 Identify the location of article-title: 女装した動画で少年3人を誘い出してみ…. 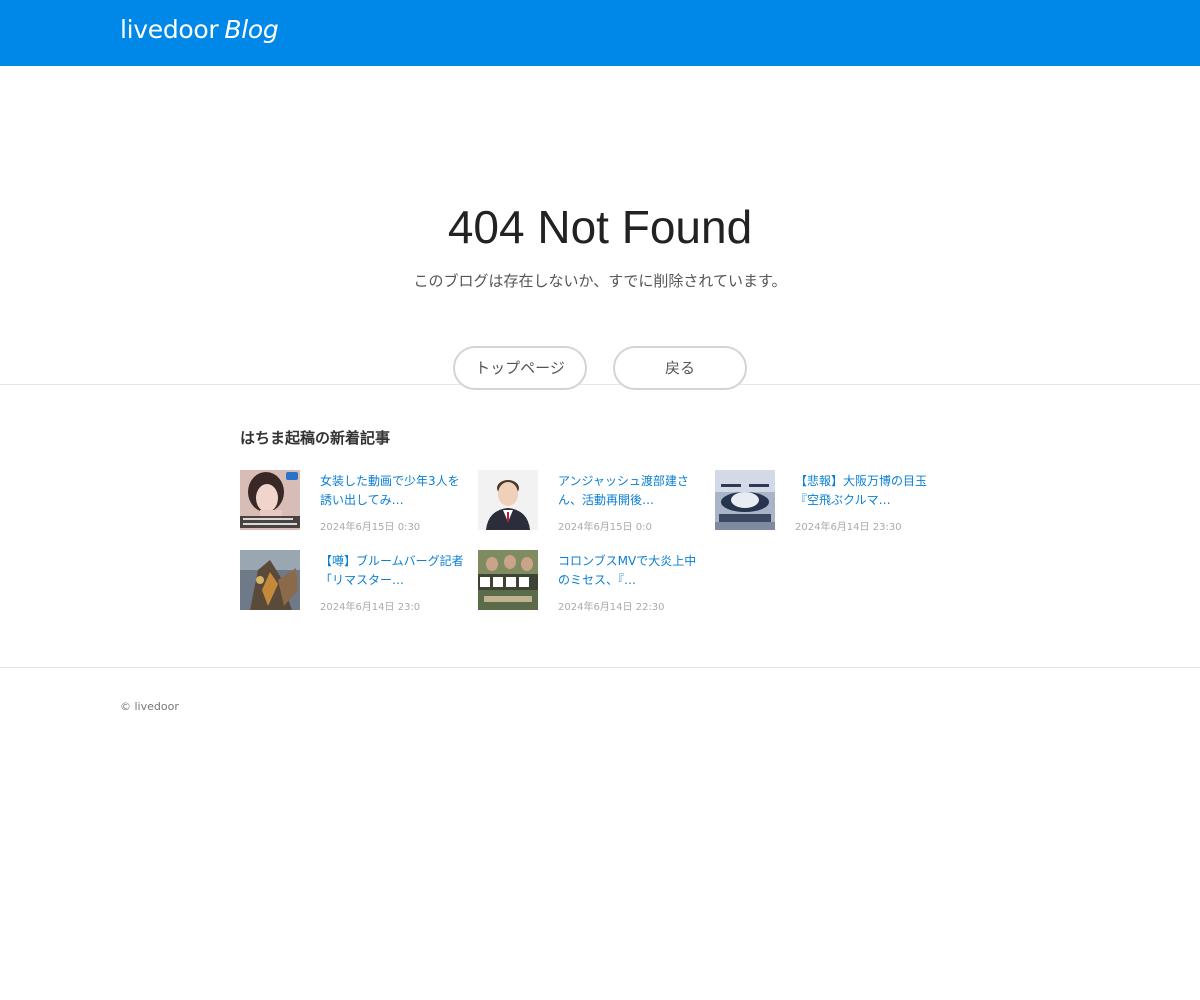
(392, 491).